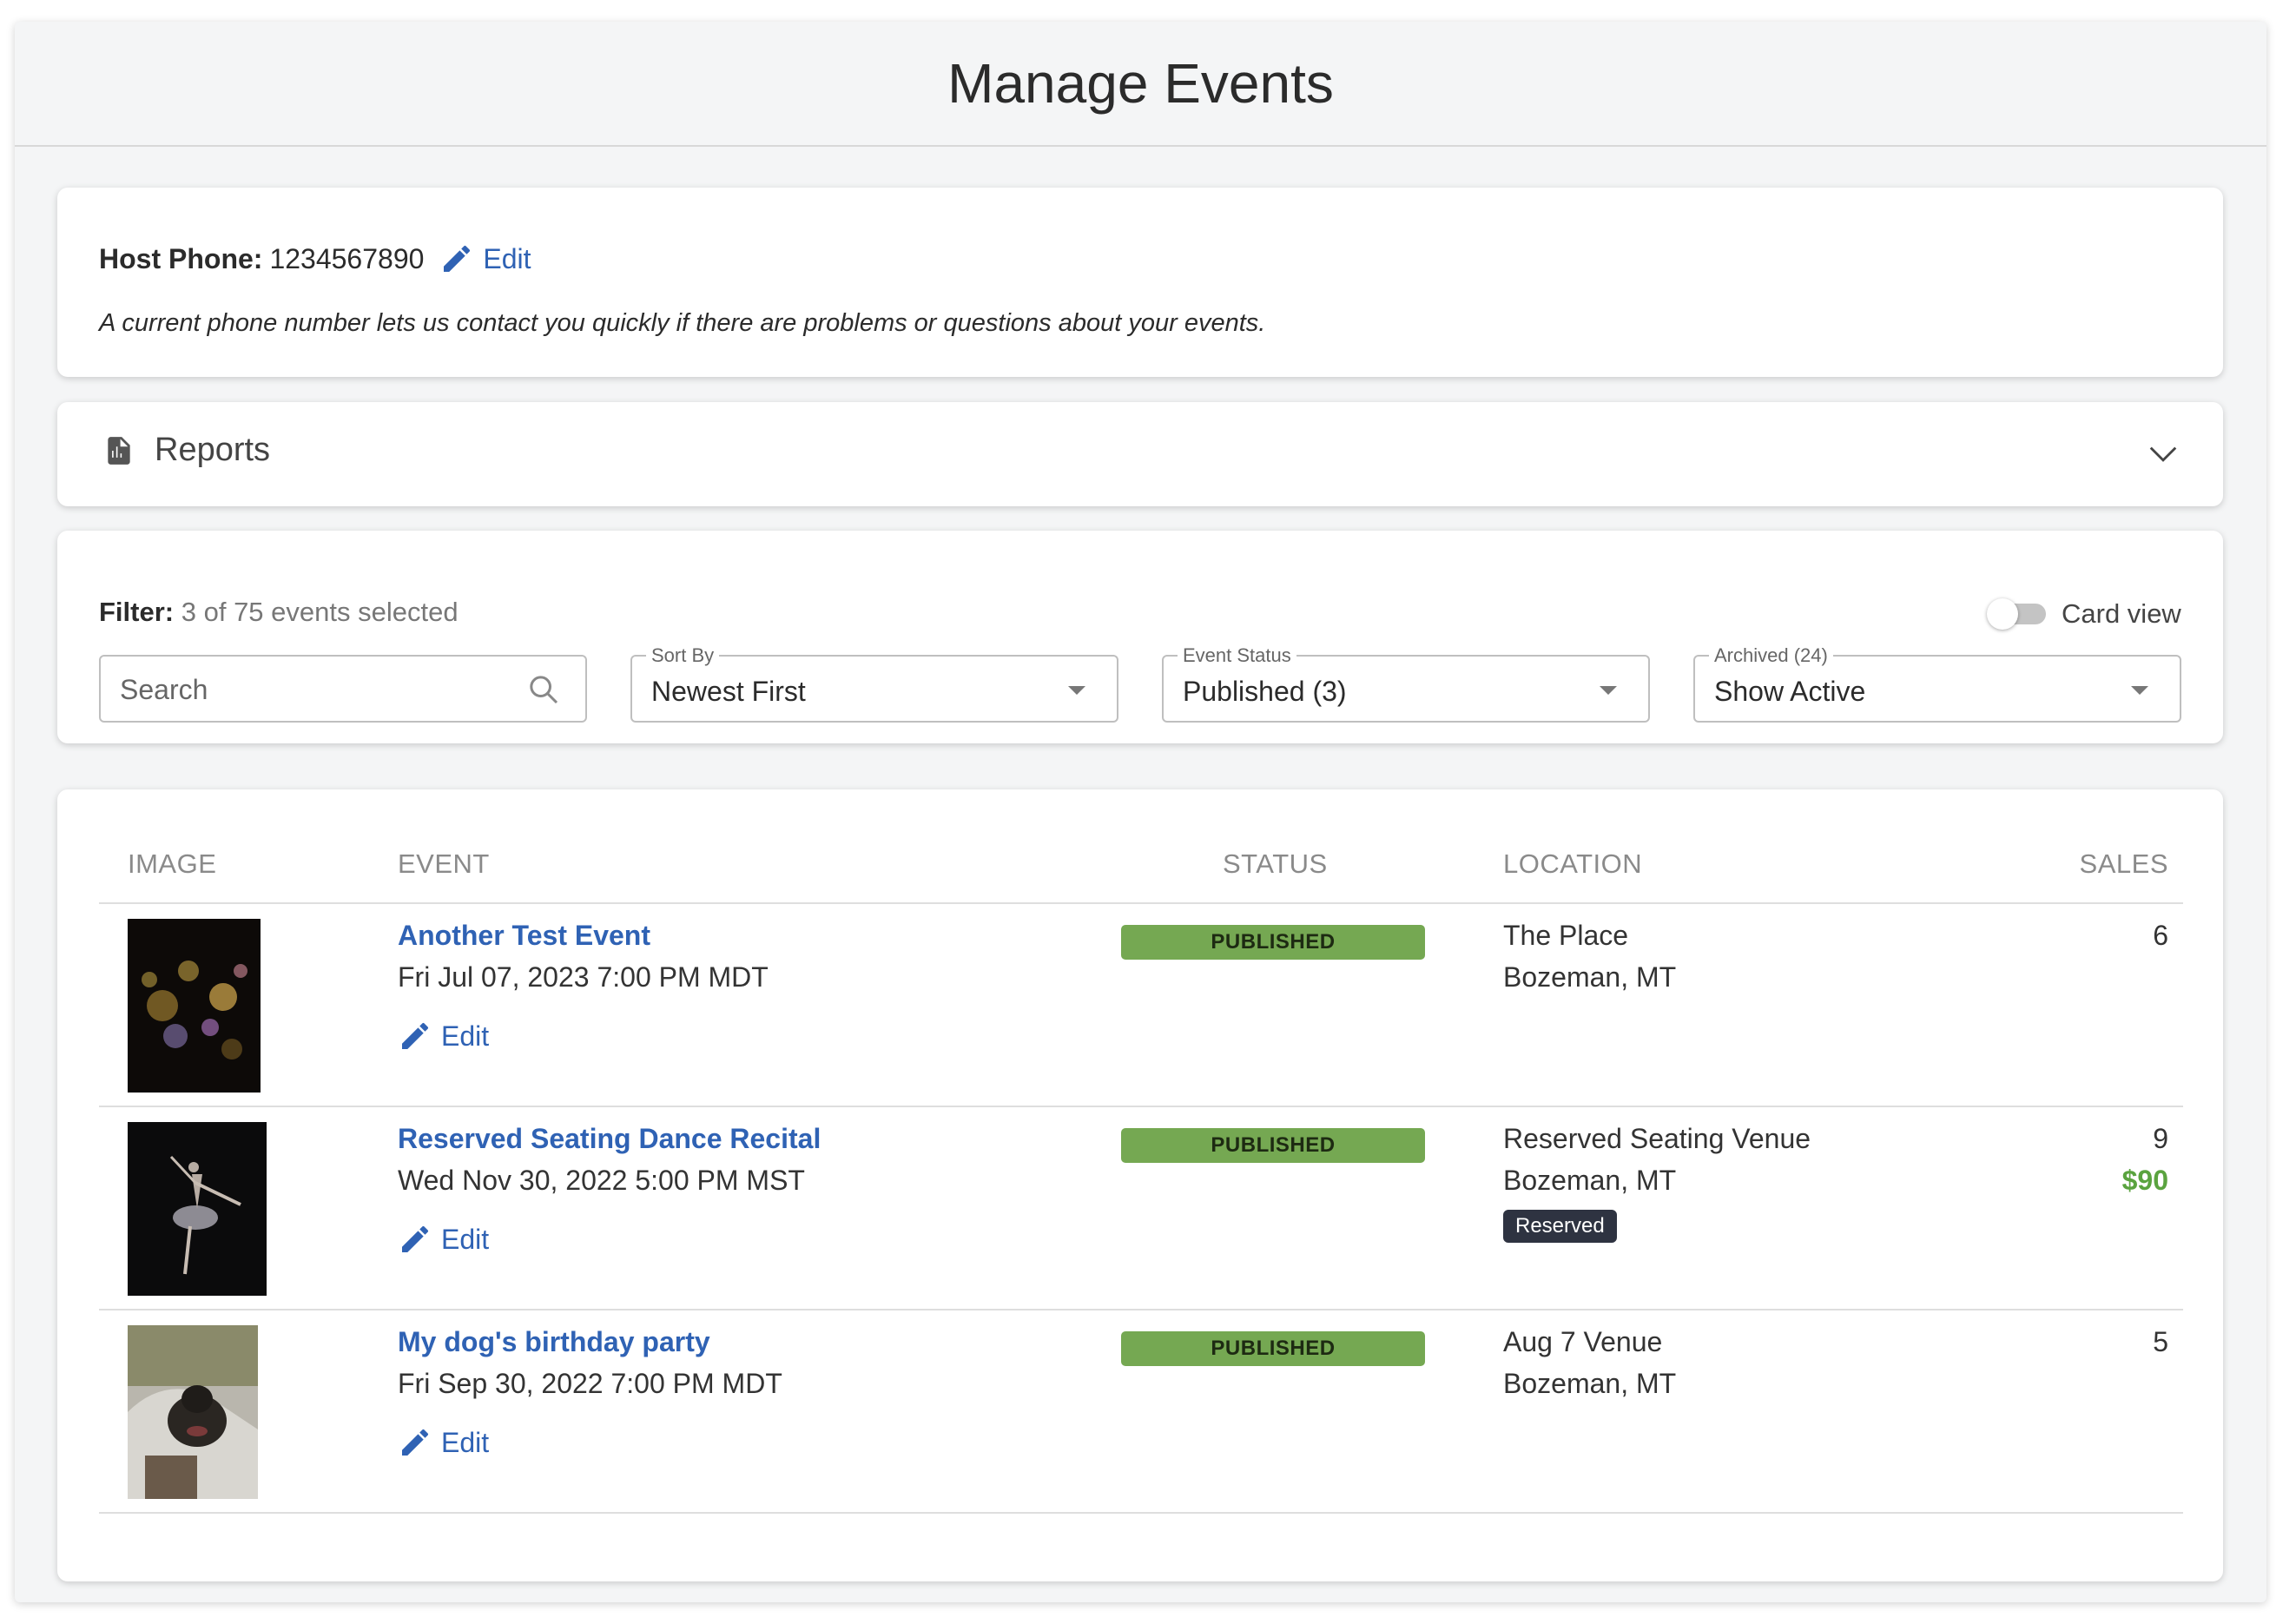 The image size is (2296, 1624). I want to click on sales-revenue: $90, so click(2144, 1180).